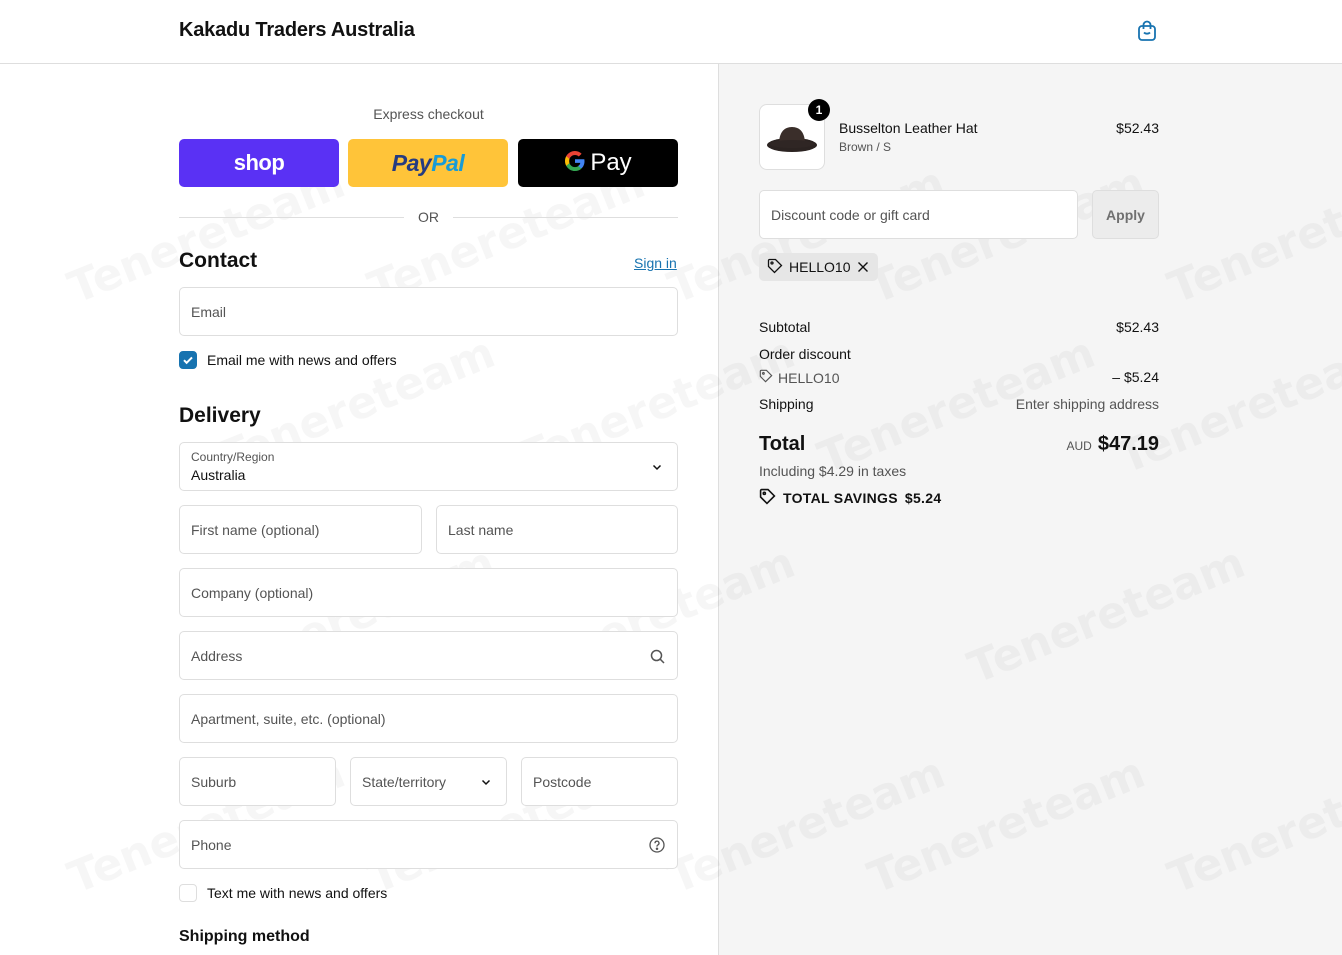 This screenshot has height=955, width=1342. Describe the element at coordinates (220, 415) in the screenshot. I see `delivery-title: Delivery` at that location.